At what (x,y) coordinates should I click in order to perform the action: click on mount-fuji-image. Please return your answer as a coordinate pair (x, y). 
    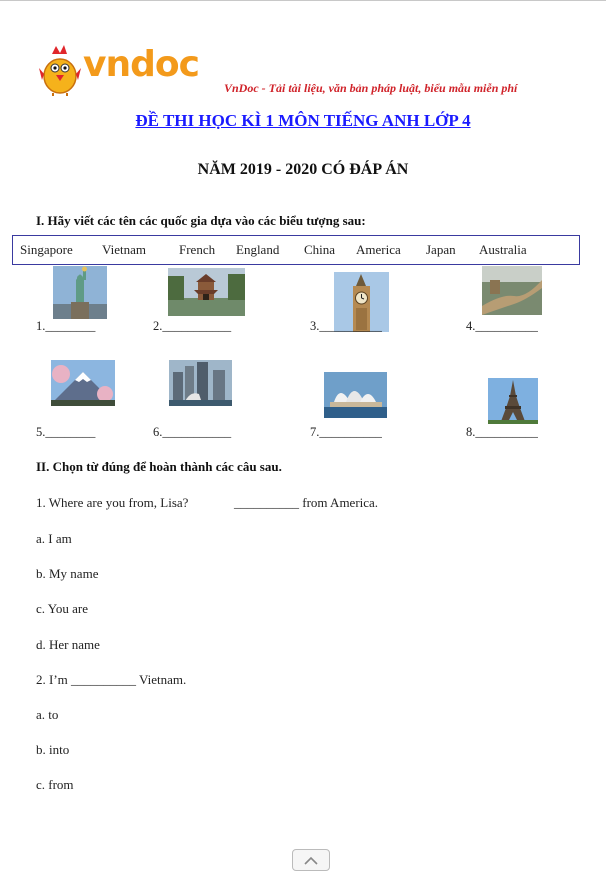
    Looking at the image, I should click on (83, 383).